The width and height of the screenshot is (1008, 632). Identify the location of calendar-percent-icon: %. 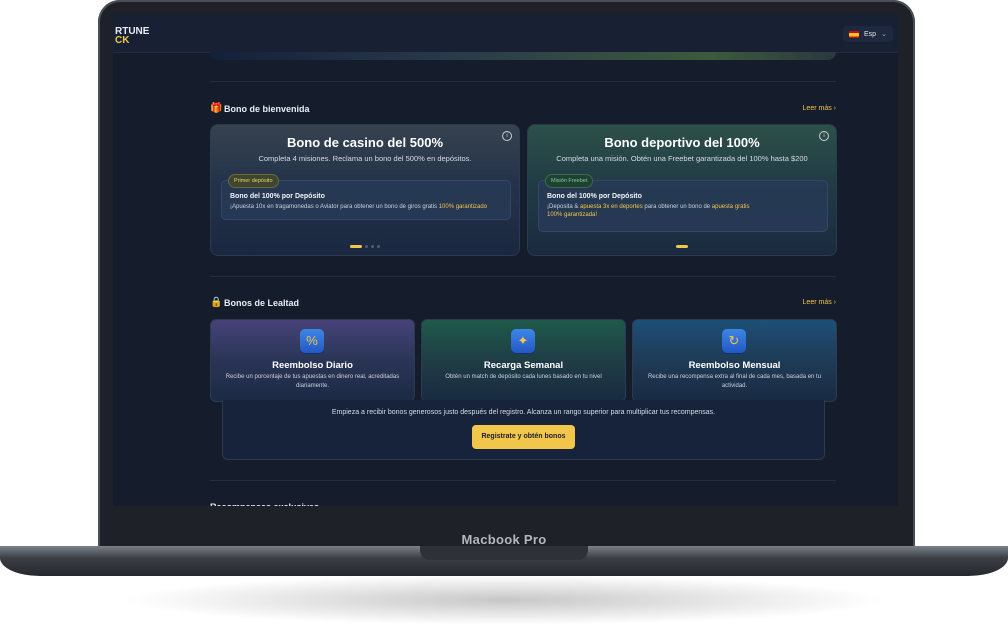
(312, 341).